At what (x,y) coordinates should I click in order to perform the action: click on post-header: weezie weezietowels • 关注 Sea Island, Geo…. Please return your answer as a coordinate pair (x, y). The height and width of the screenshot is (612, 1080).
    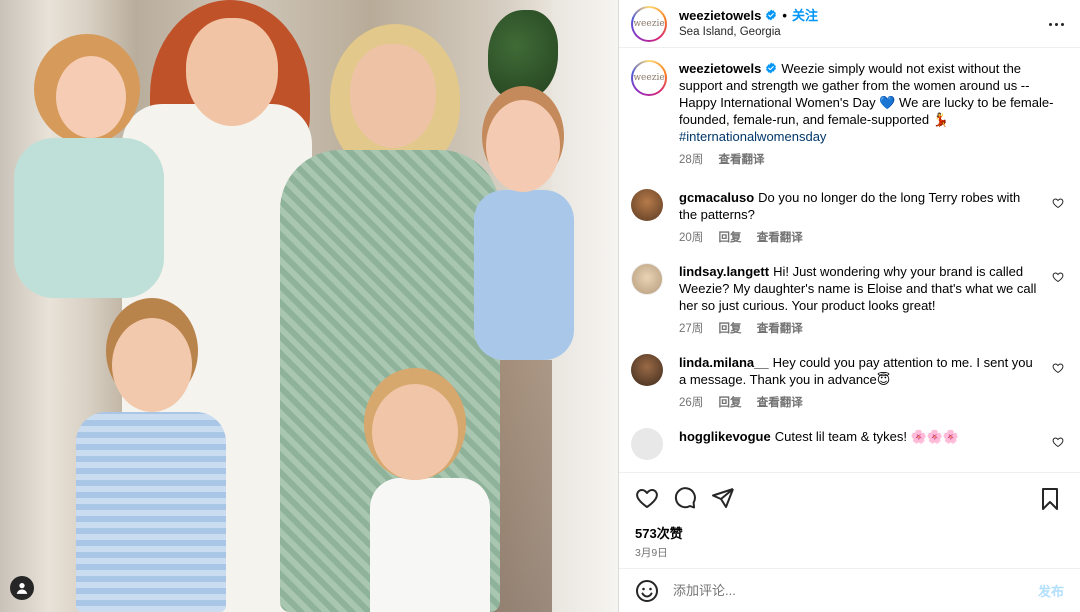
    Looking at the image, I should click on (849, 24).